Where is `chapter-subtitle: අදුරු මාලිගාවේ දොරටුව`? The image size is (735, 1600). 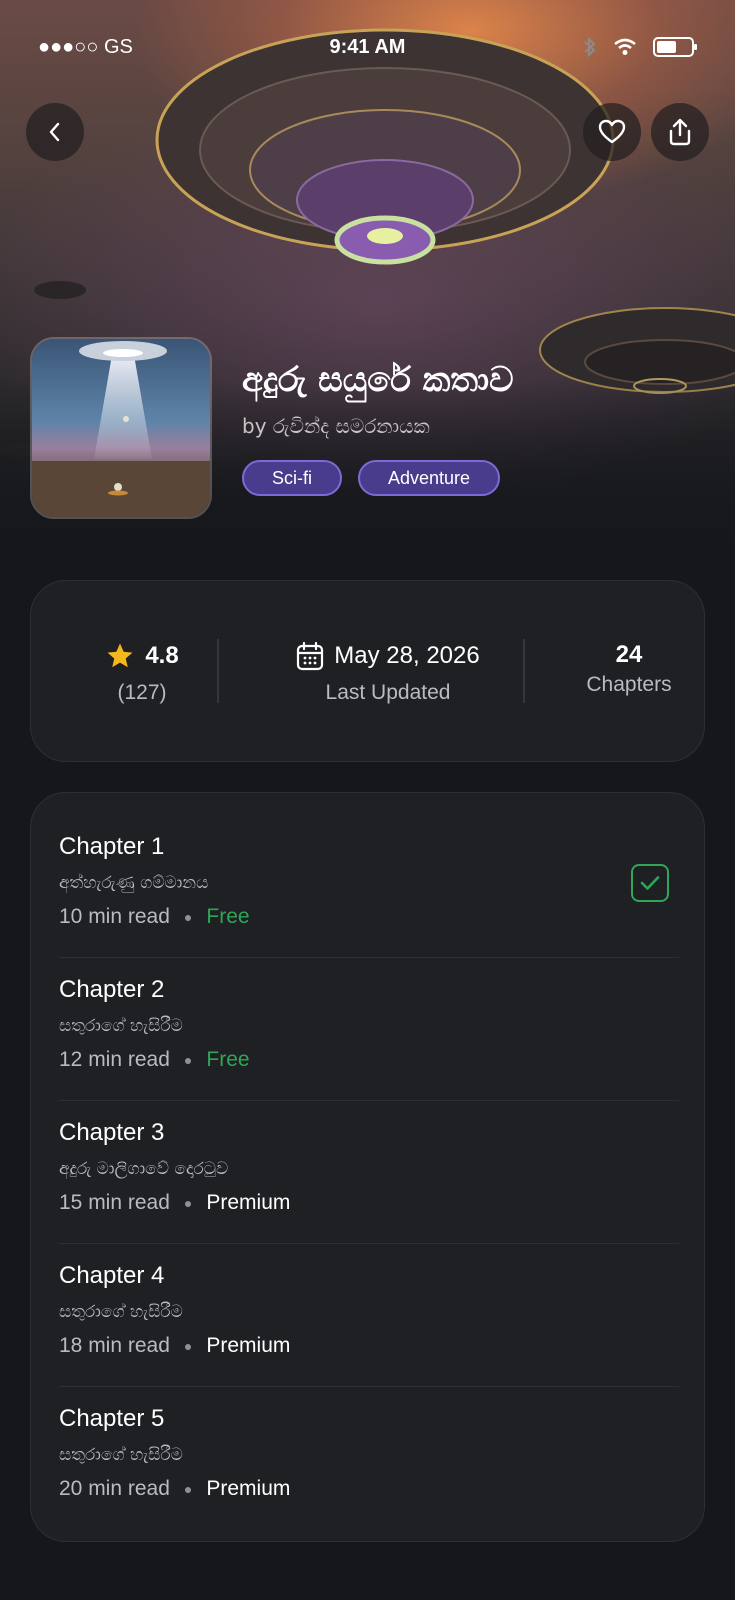
chapter-subtitle: අදුරු මාලිගාවේ දොරටුව is located at coordinates (144, 1169).